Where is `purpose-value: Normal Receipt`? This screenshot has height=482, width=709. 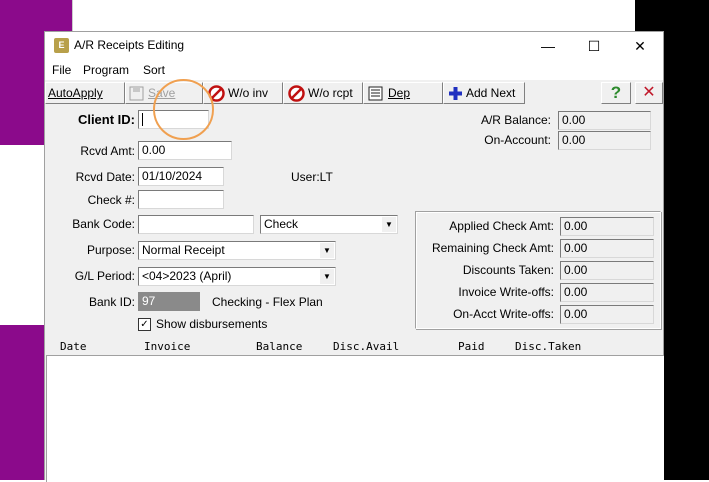
purpose-value: Normal Receipt is located at coordinates (183, 250).